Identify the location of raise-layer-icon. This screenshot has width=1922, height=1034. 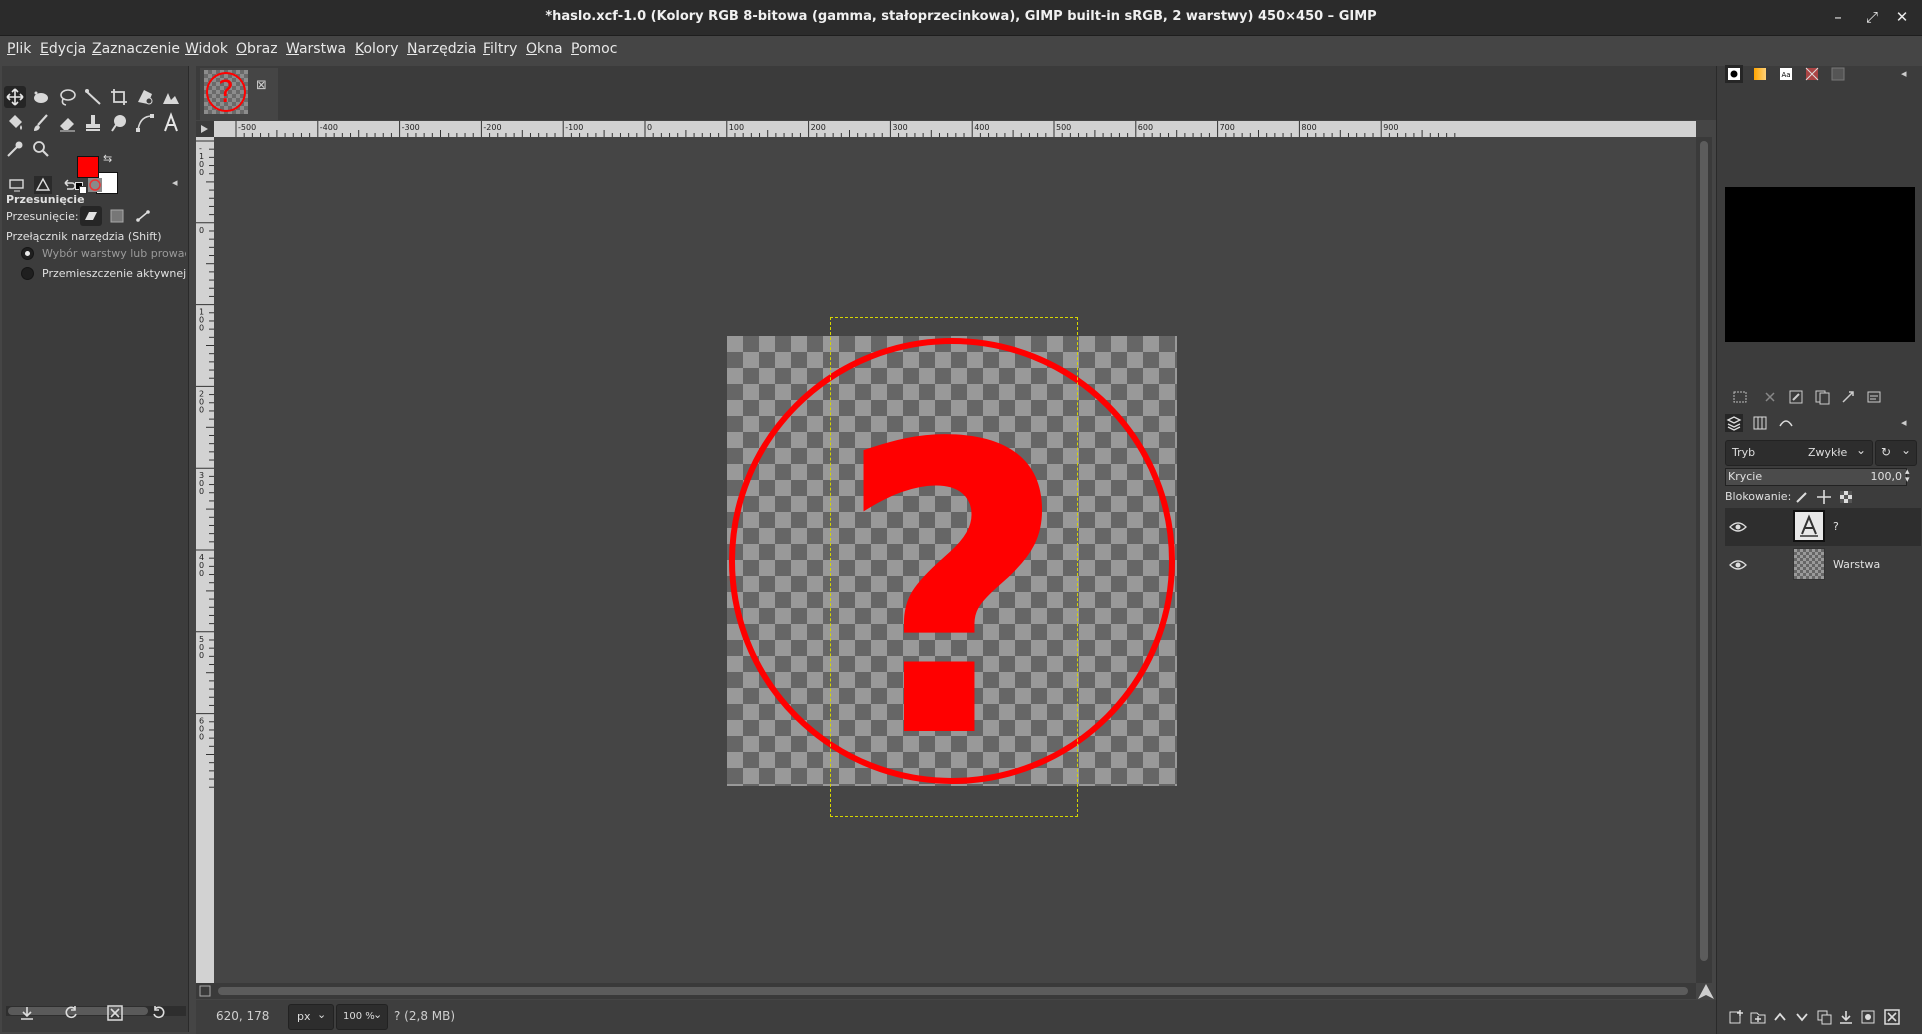
(1780, 1017).